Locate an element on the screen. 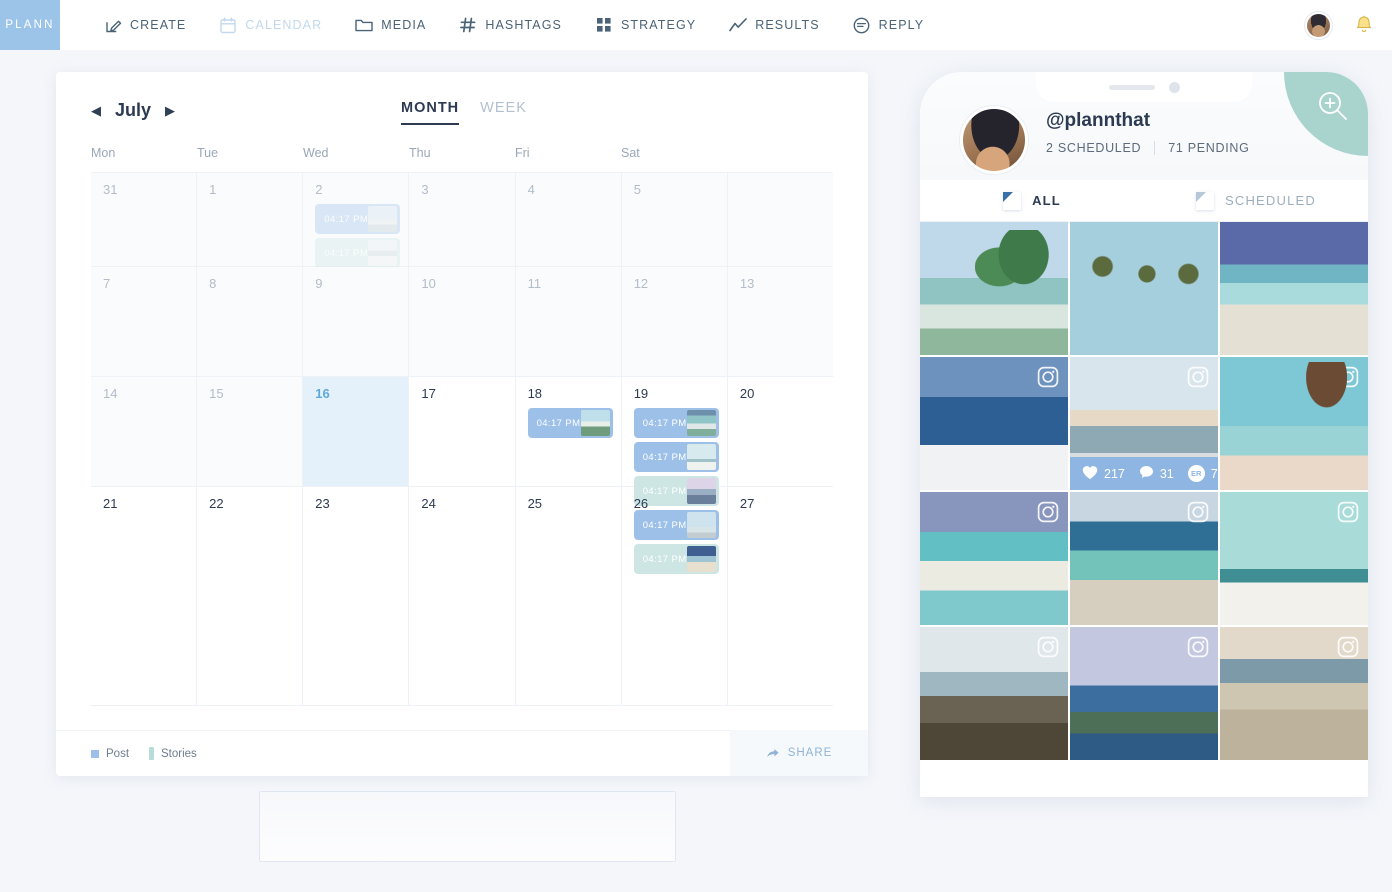 The width and height of the screenshot is (1392, 892). phone-tabs: ALL SCHEDULED is located at coordinates (1144, 201).